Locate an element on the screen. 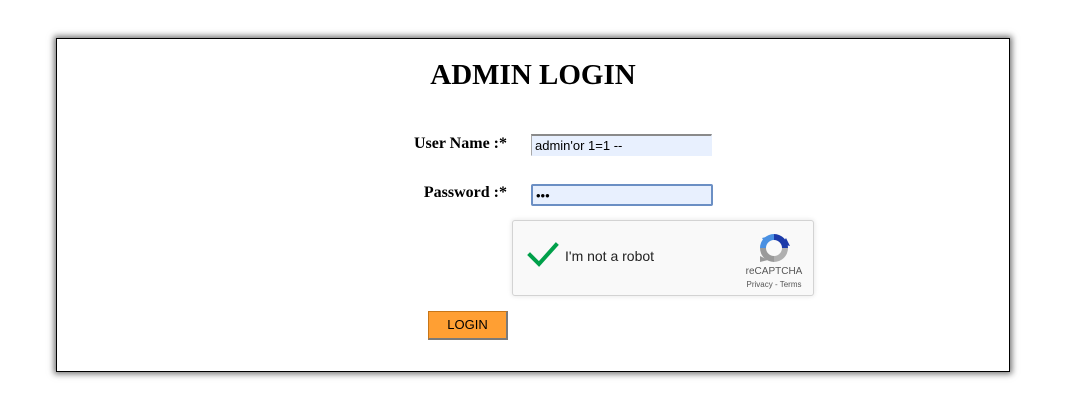 The image size is (1074, 416). password-label: Password :* is located at coordinates (465, 192).